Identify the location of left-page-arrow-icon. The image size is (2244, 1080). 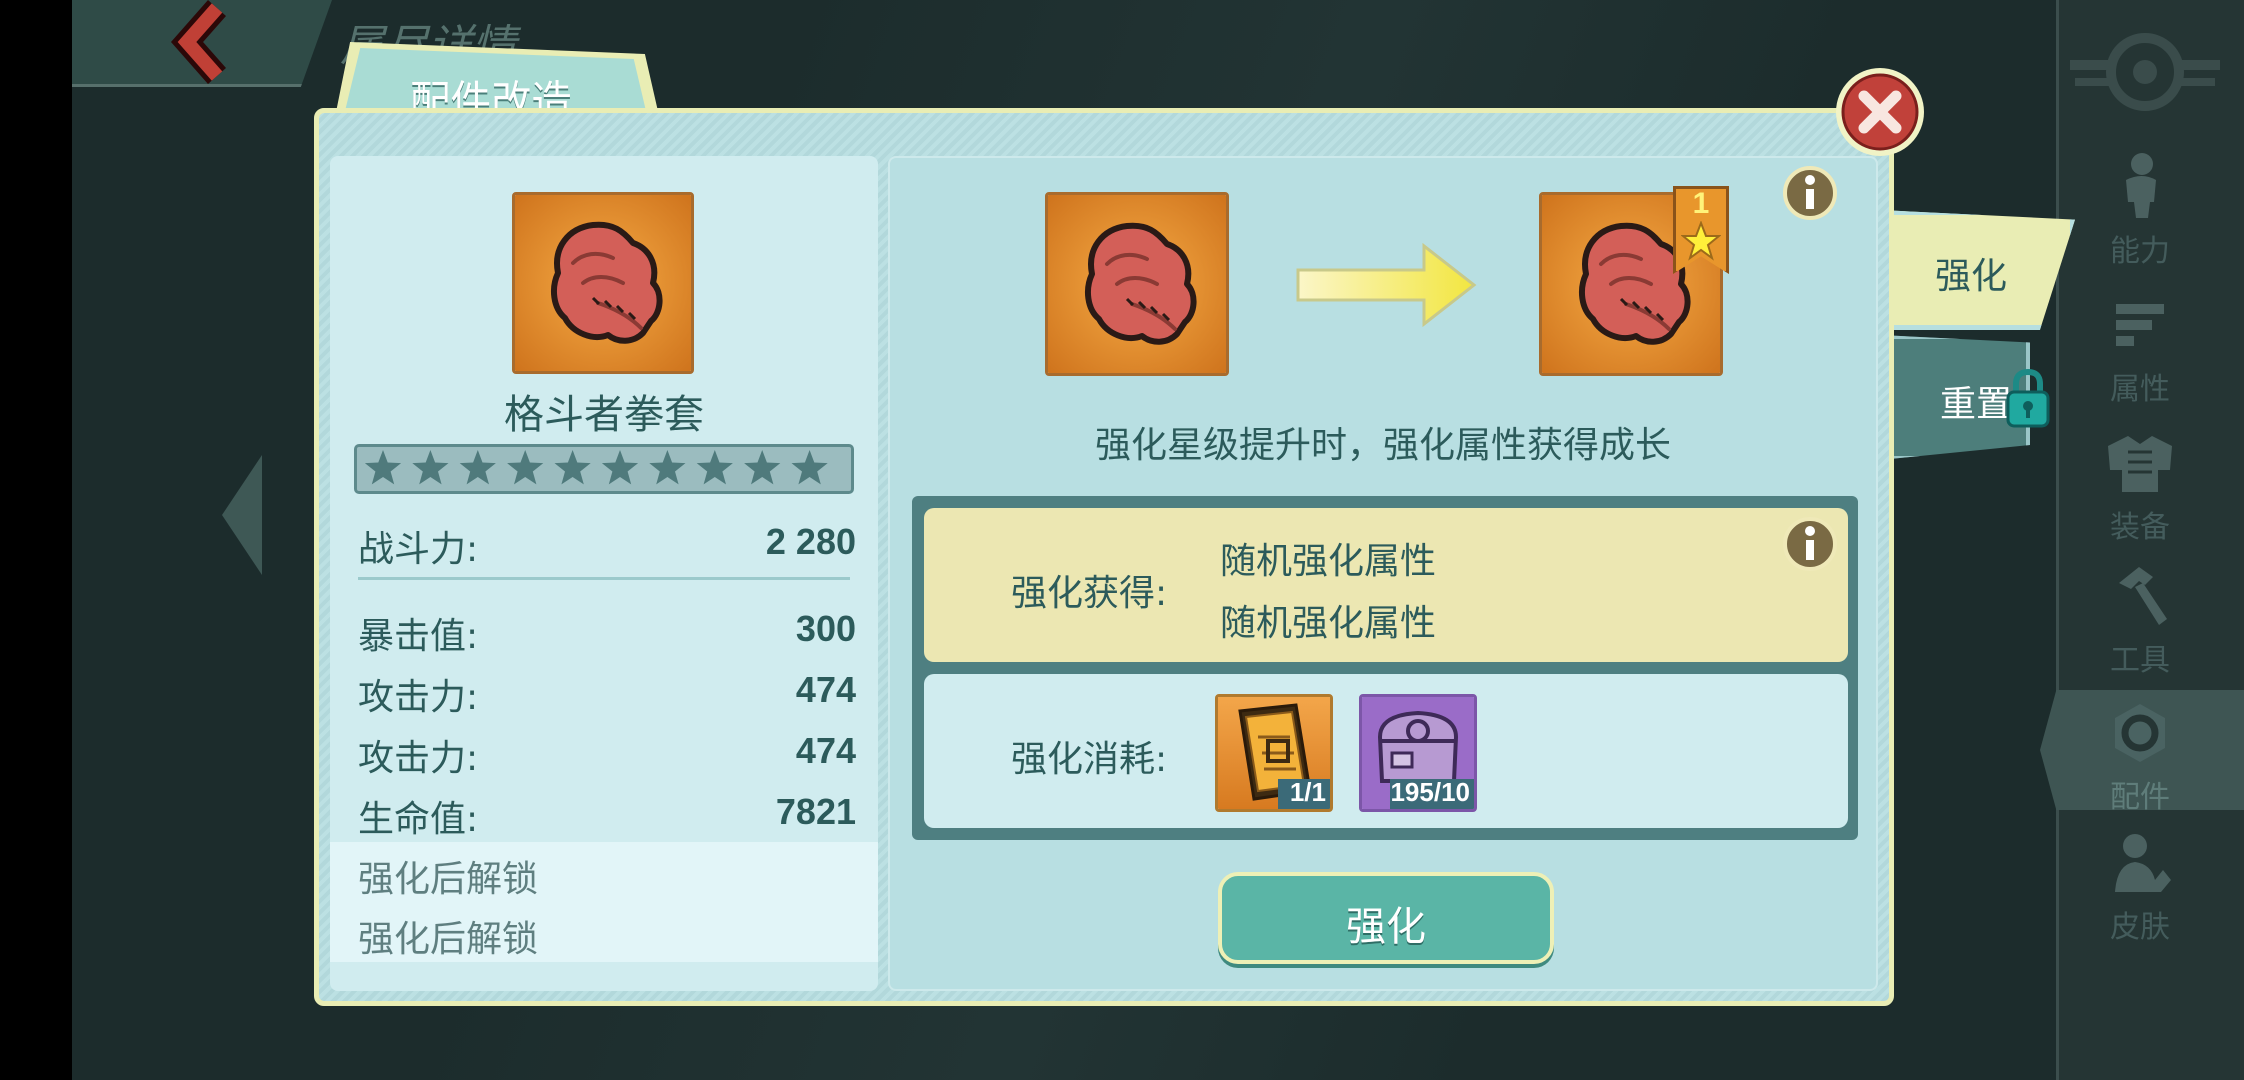
(242, 515).